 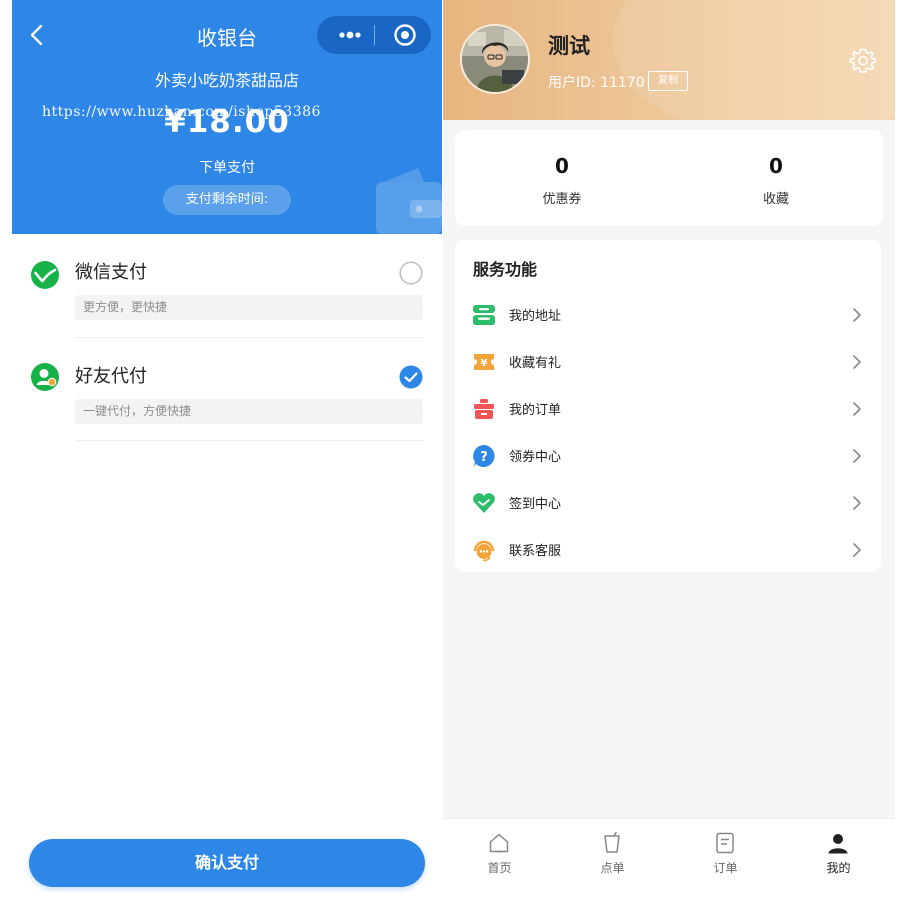 I want to click on tab-orders: 订单, so click(x=725, y=859).